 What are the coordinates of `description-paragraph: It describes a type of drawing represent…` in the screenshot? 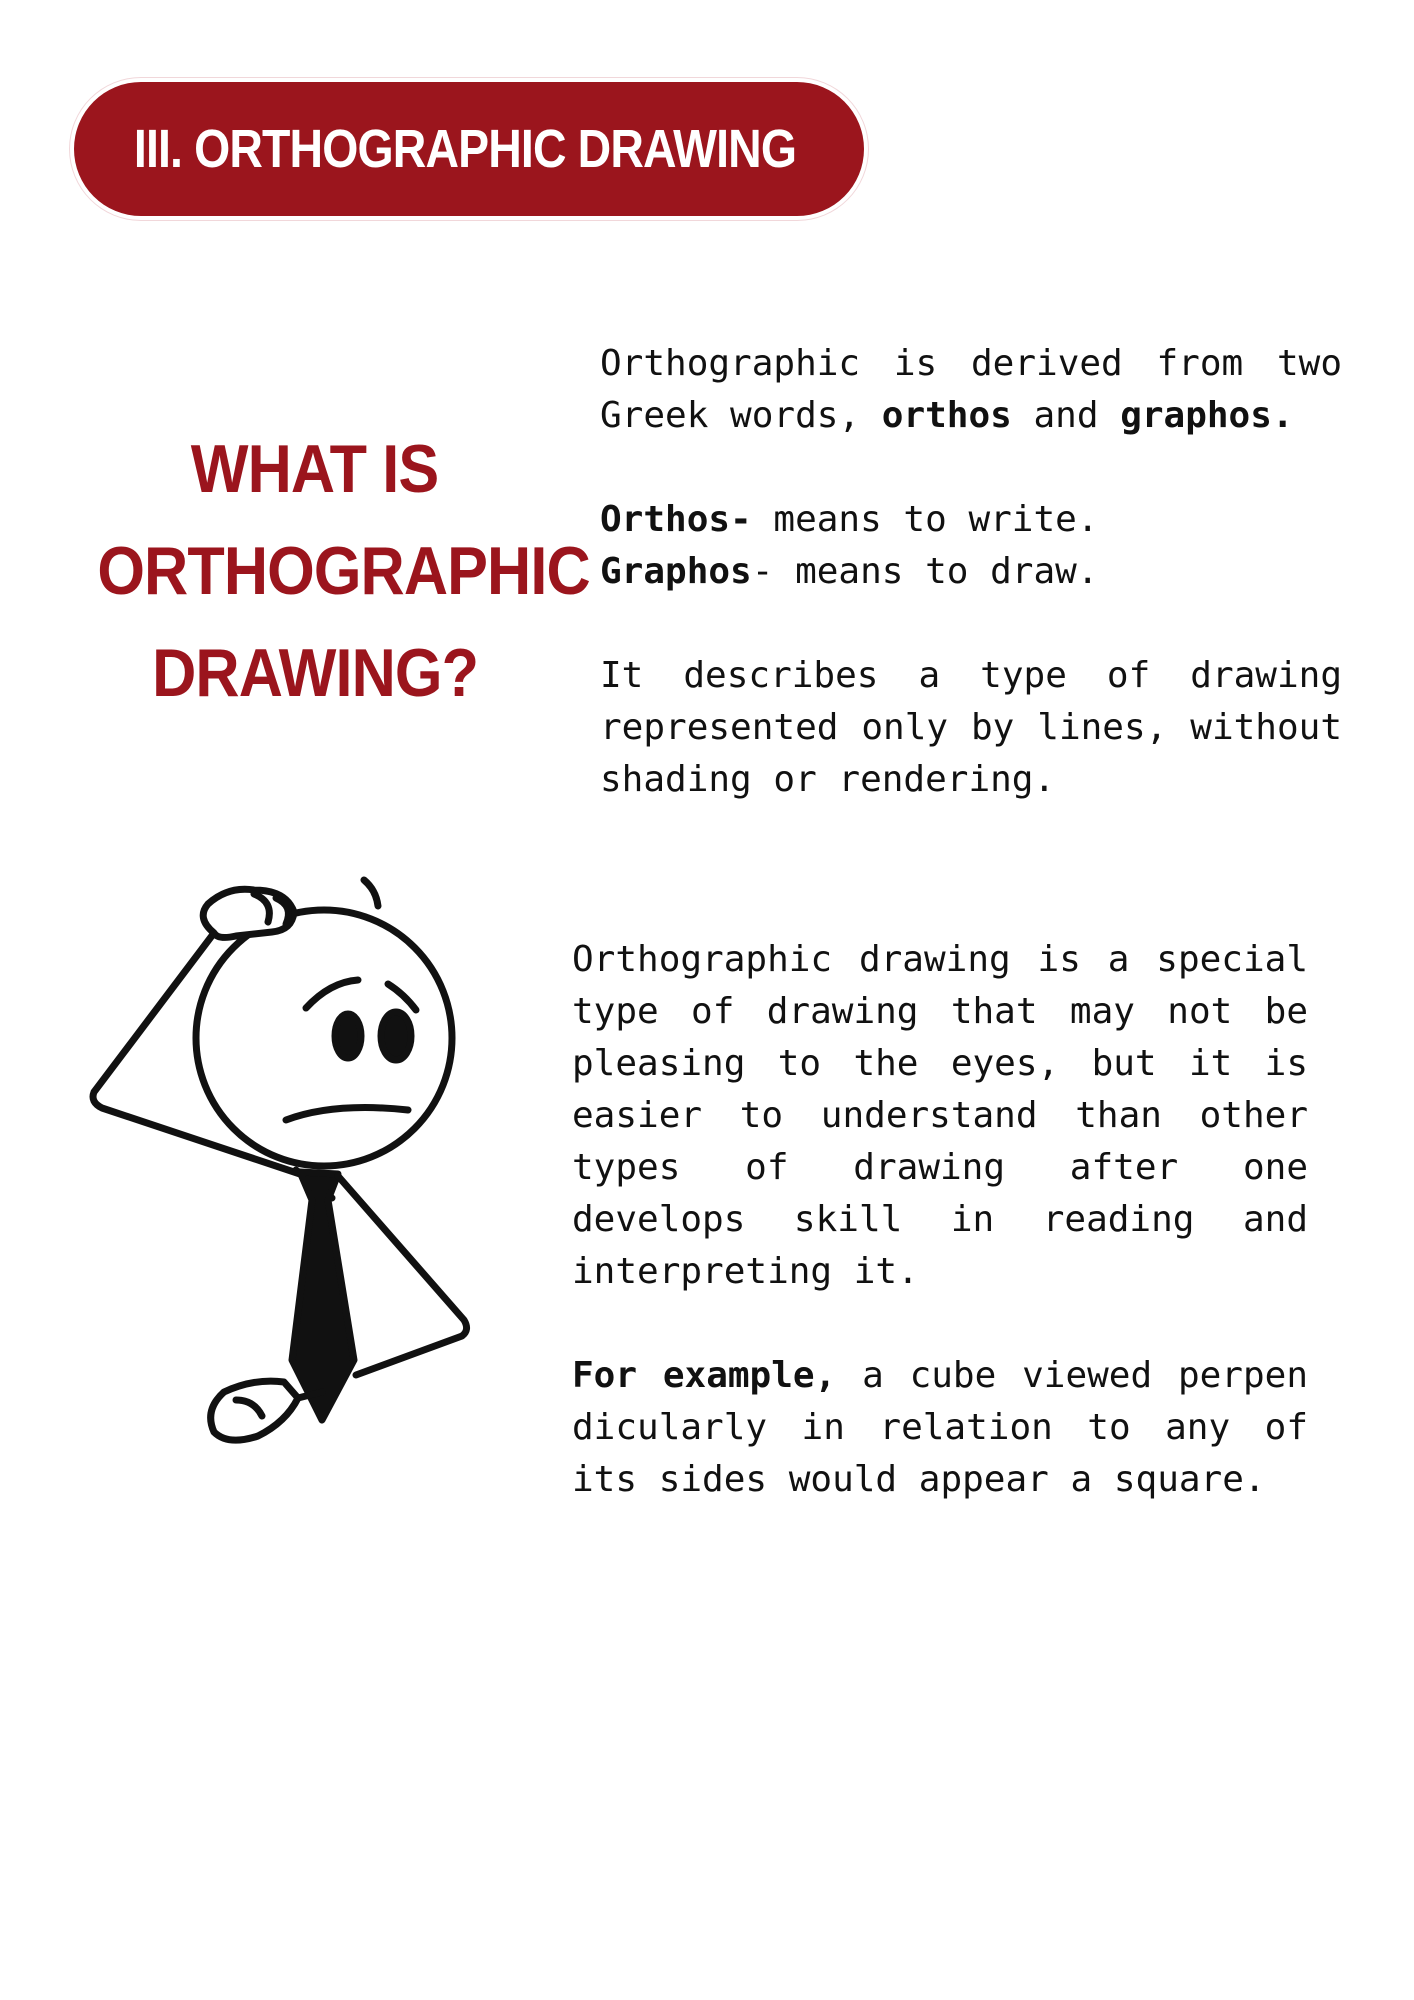 It's located at (971, 727).